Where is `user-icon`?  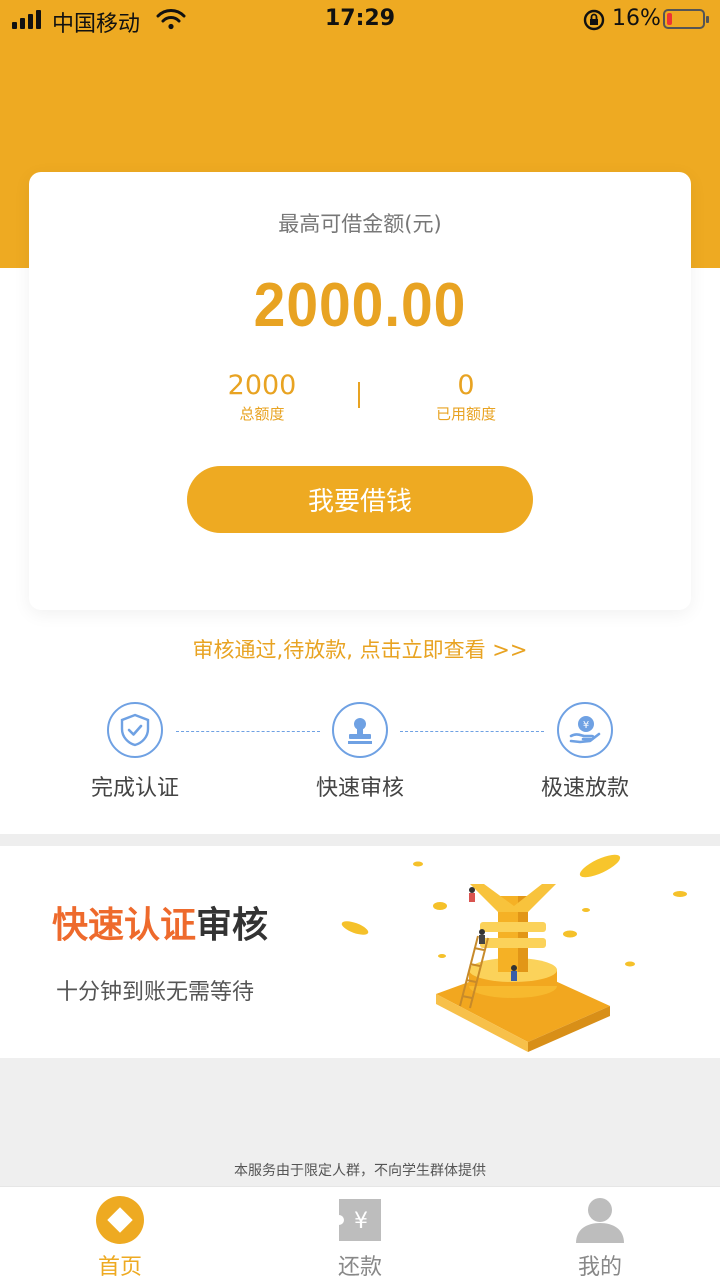
user-icon is located at coordinates (600, 1220).